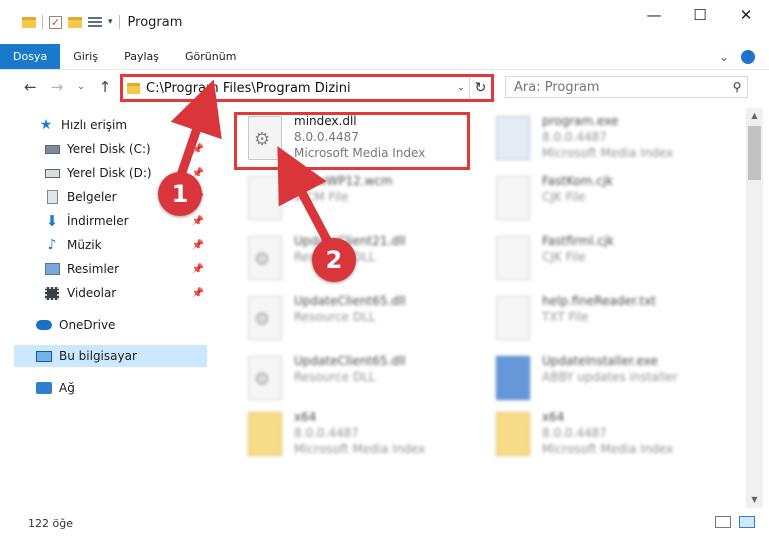 This screenshot has height=539, width=769. Describe the element at coordinates (92, 197) in the screenshot. I see `sidebar-item-label: Belgeler` at that location.